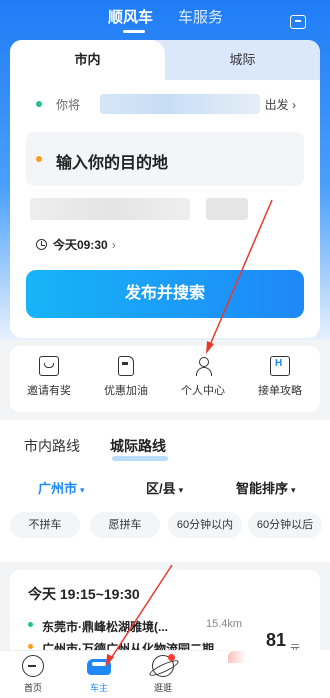 This screenshot has width=330, height=698. I want to click on chip-within-60min: 60分钟以内, so click(205, 525).